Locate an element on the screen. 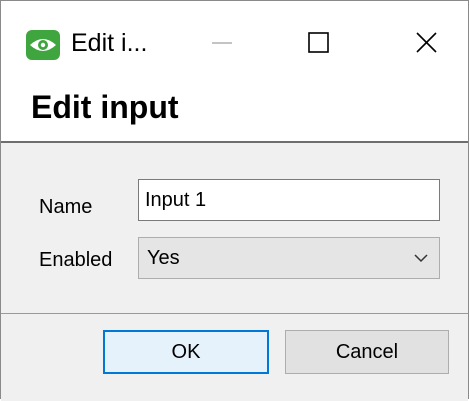 Image resolution: width=470 pixels, height=401 pixels. cancel-button: Cancel is located at coordinates (367, 352).